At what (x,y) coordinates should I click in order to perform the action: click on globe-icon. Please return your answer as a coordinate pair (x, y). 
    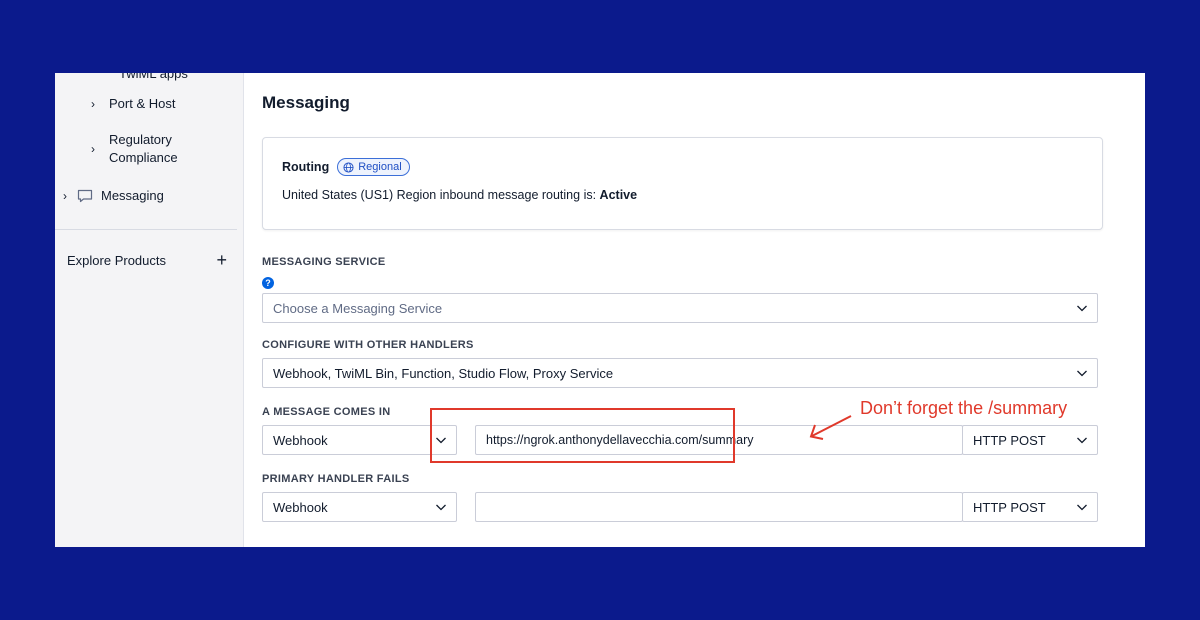
    Looking at the image, I should click on (348, 167).